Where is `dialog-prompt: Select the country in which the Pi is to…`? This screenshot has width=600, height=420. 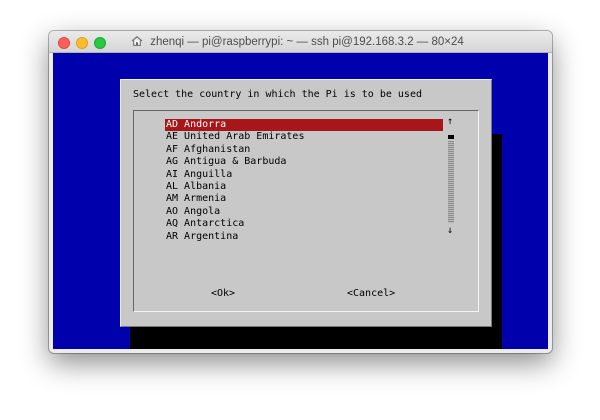 dialog-prompt: Select the country in which the Pi is to… is located at coordinates (277, 94).